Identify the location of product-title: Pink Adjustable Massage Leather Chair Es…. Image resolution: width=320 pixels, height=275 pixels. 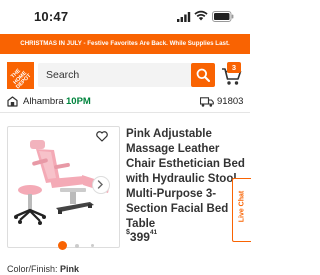
(185, 179).